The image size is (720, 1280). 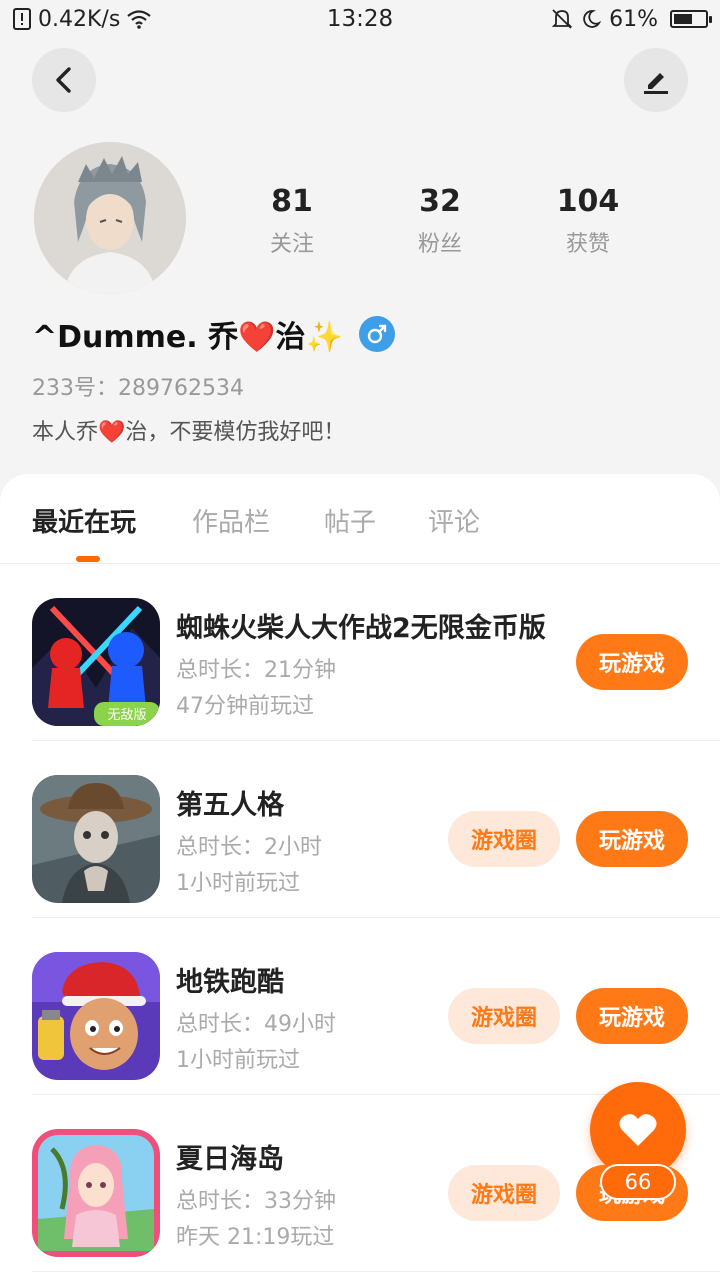 I want to click on game-title: 地铁跑酷, so click(x=230, y=982).